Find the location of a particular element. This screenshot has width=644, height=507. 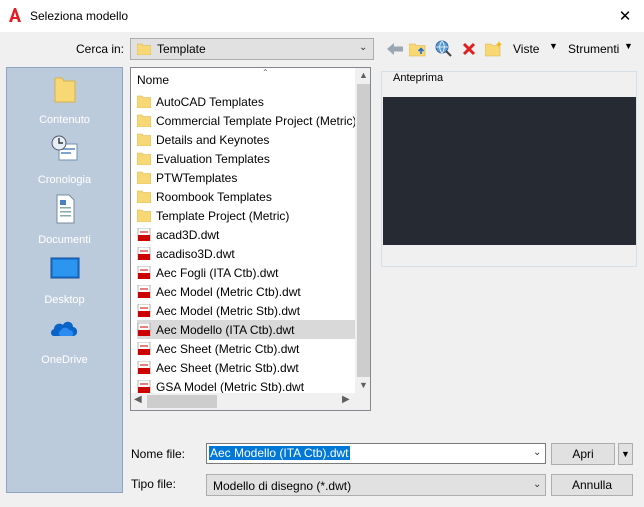

preview-label: Anteprima is located at coordinates (418, 78).